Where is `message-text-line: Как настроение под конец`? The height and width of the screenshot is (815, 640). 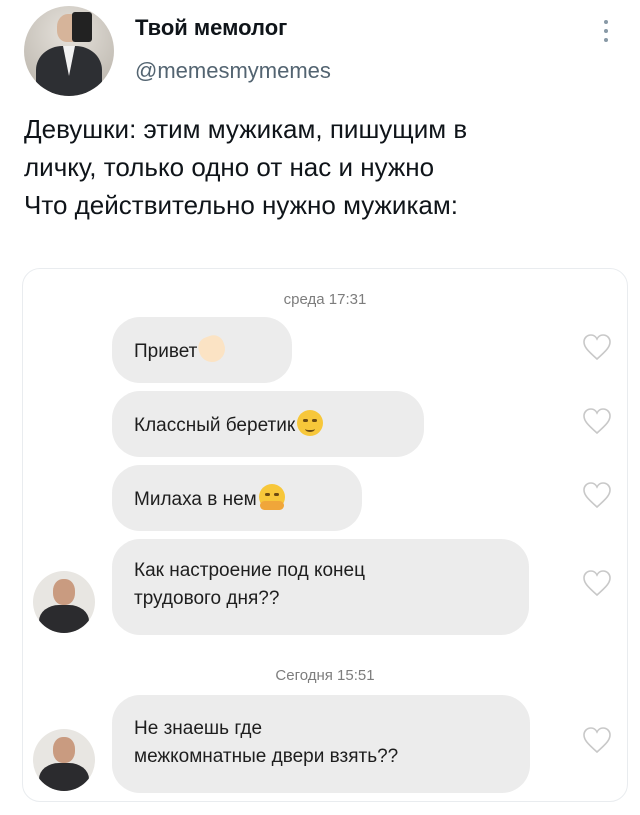
message-text-line: Как настроение под конец is located at coordinates (249, 570).